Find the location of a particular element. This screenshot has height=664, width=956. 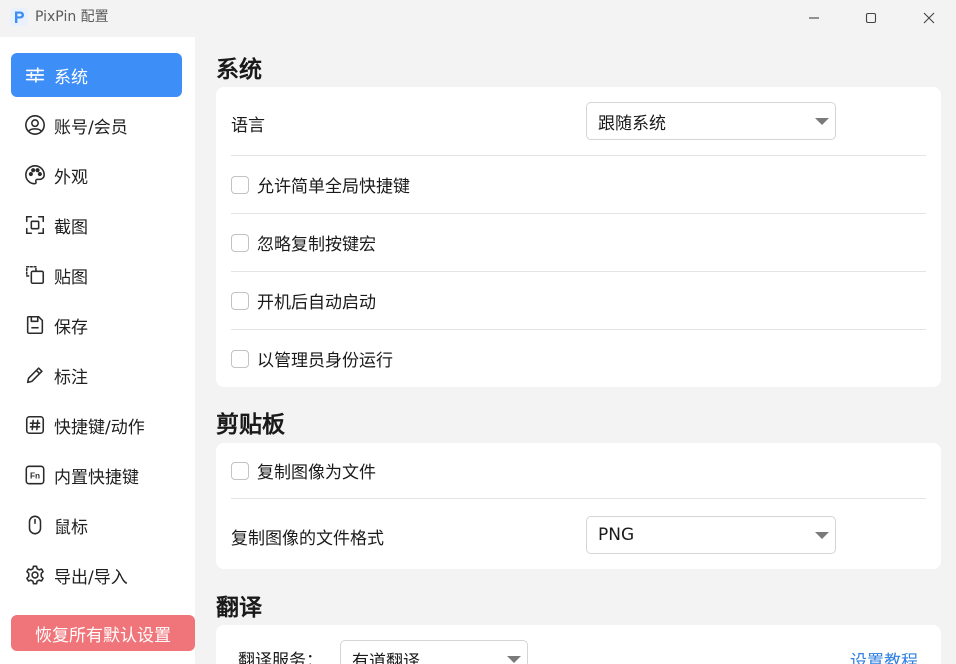

translate-service-select: 有道翻译 is located at coordinates (434, 652).